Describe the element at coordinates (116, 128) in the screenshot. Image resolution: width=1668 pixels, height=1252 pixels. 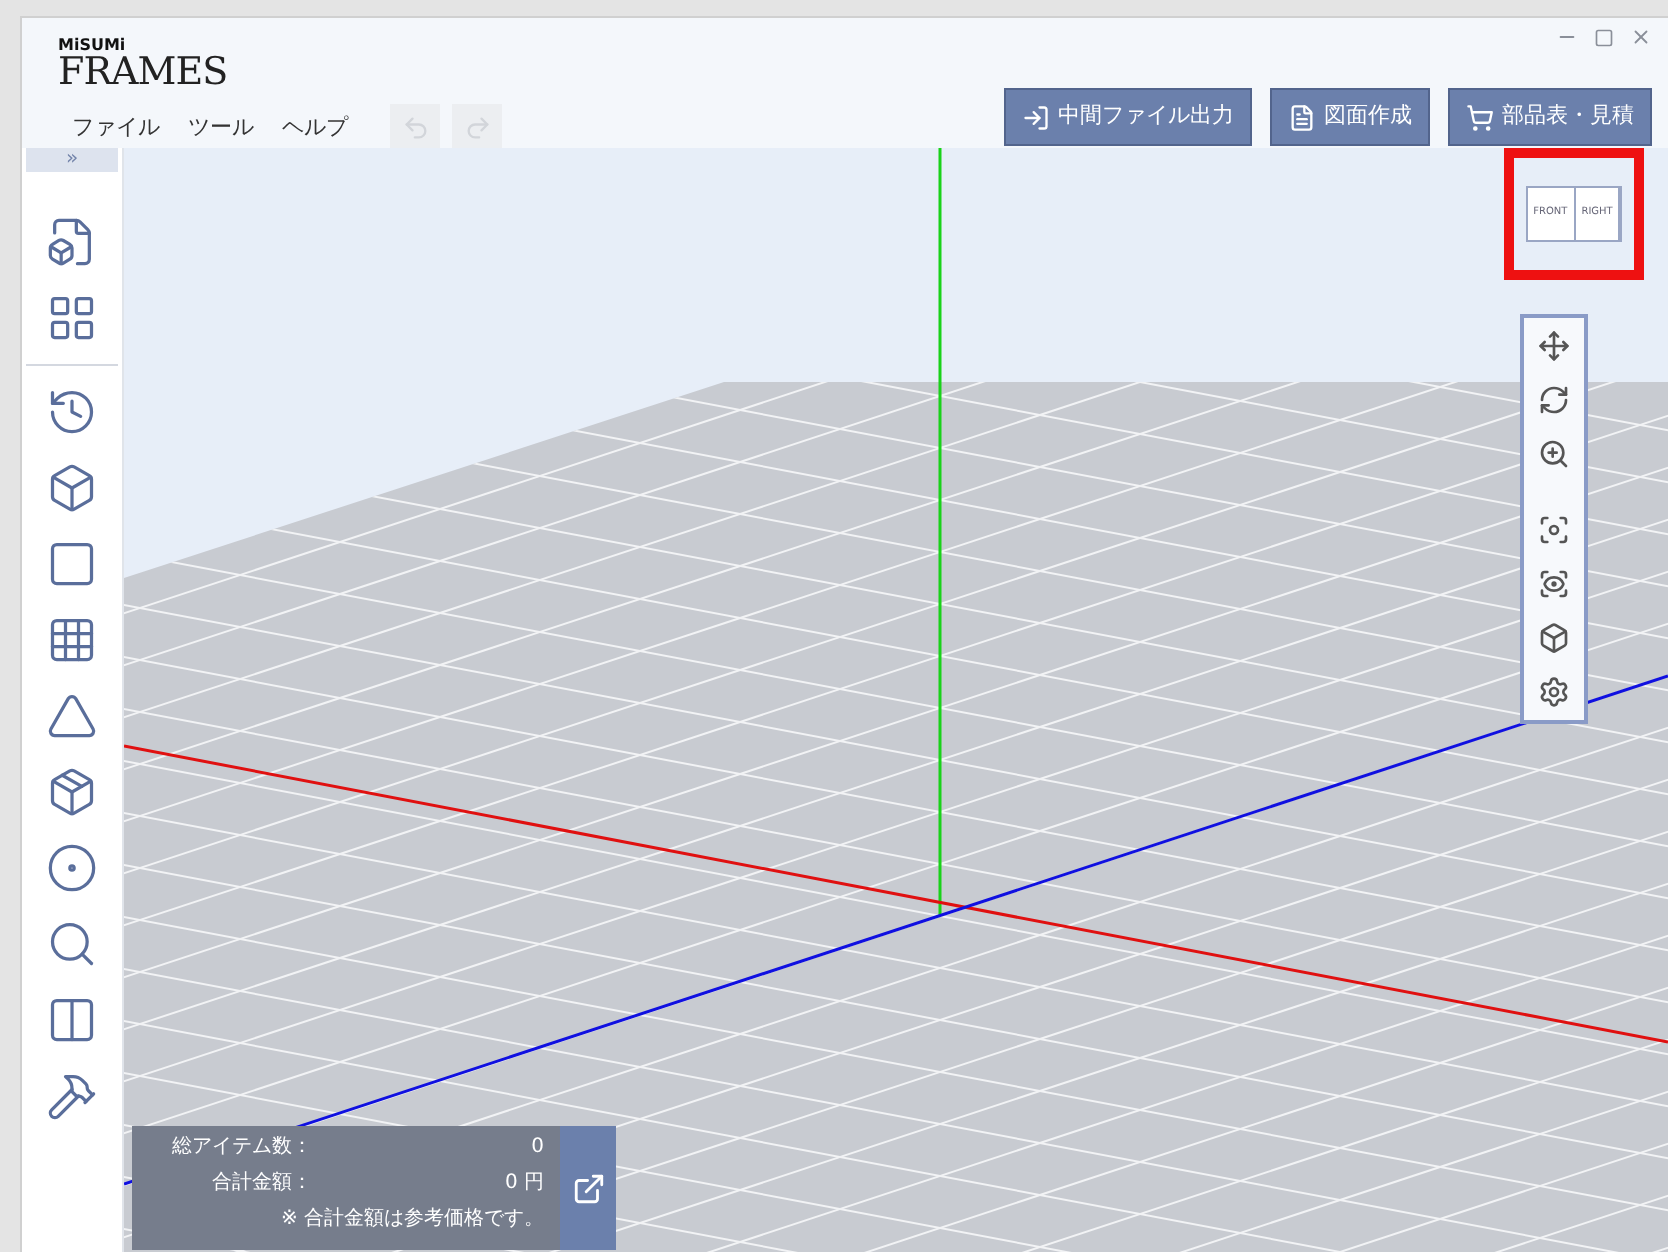
I see `menu-item: ファイル` at that location.